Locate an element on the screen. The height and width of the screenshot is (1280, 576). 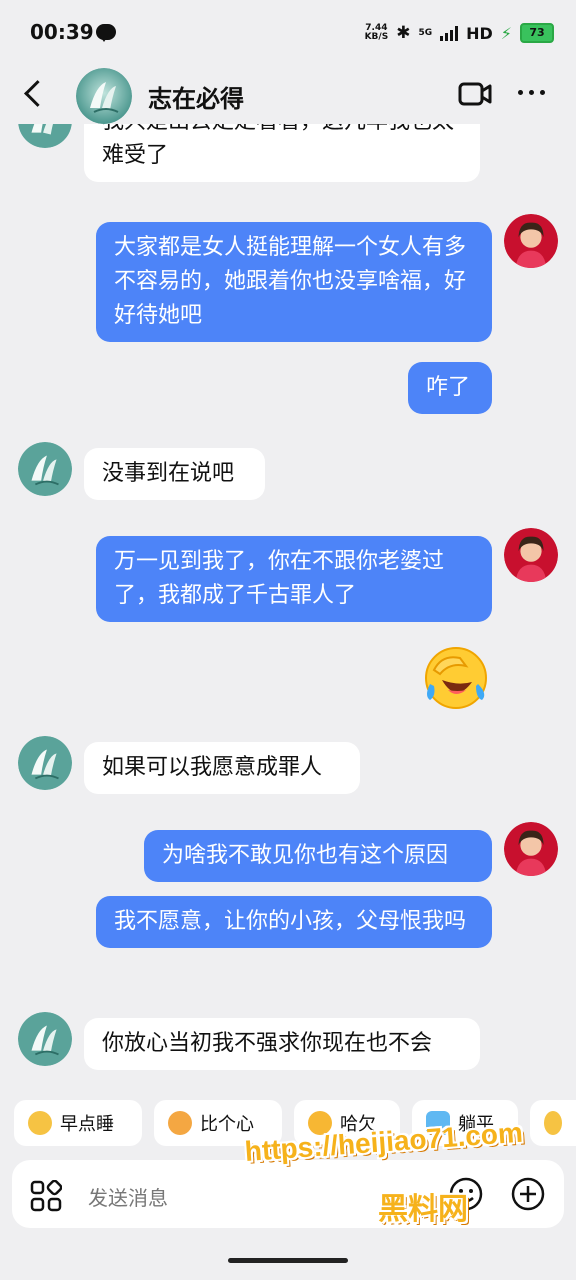
more-options-icon is located at coordinates (531, 92).